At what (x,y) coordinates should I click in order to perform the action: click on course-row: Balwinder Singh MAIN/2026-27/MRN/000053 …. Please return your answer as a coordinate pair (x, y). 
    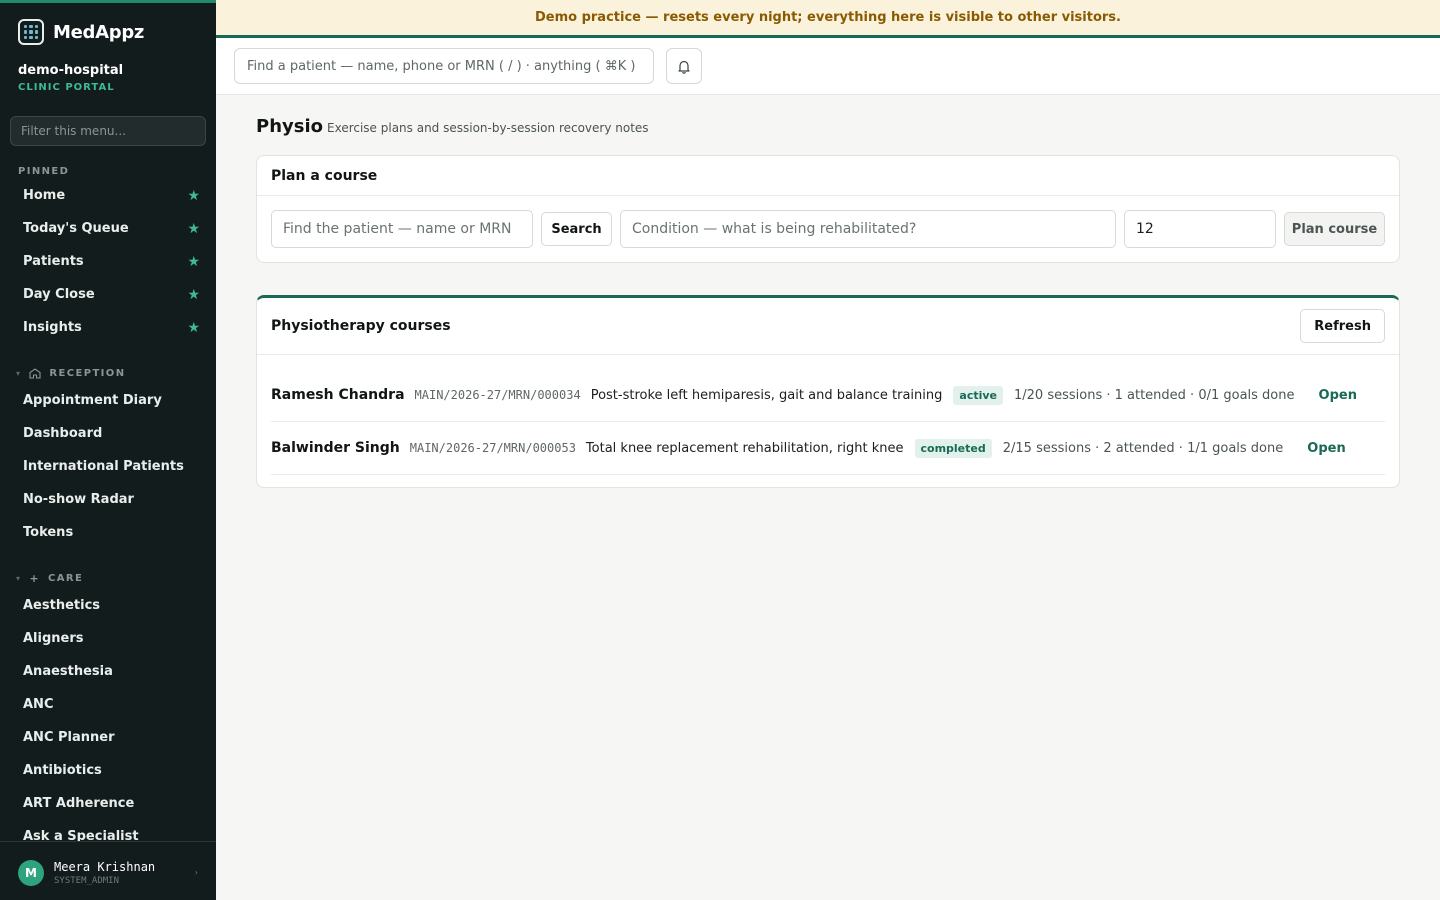
    Looking at the image, I should click on (828, 448).